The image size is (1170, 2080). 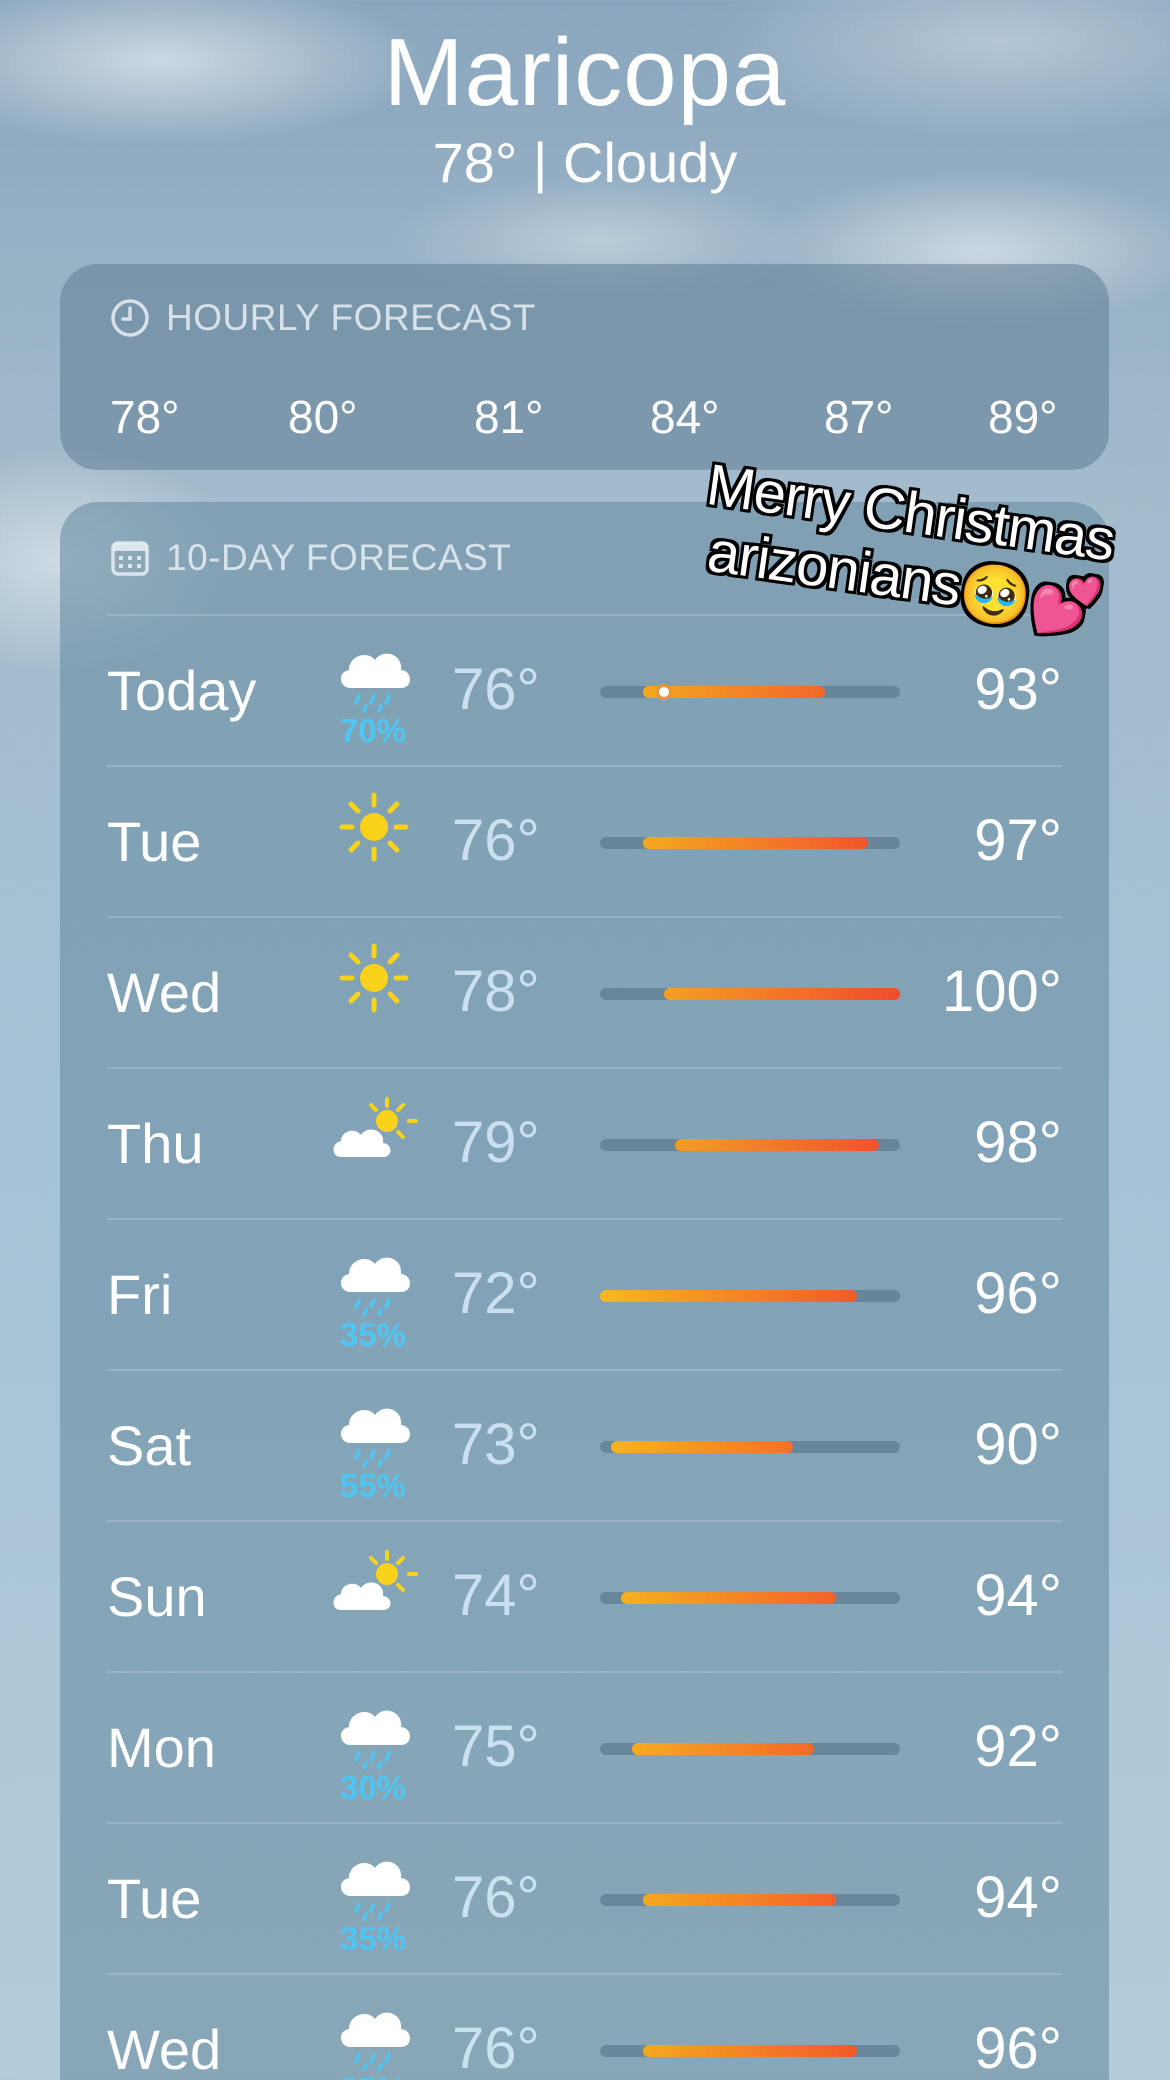 What do you see at coordinates (161, 1747) in the screenshot?
I see `day-name: Mon` at bounding box center [161, 1747].